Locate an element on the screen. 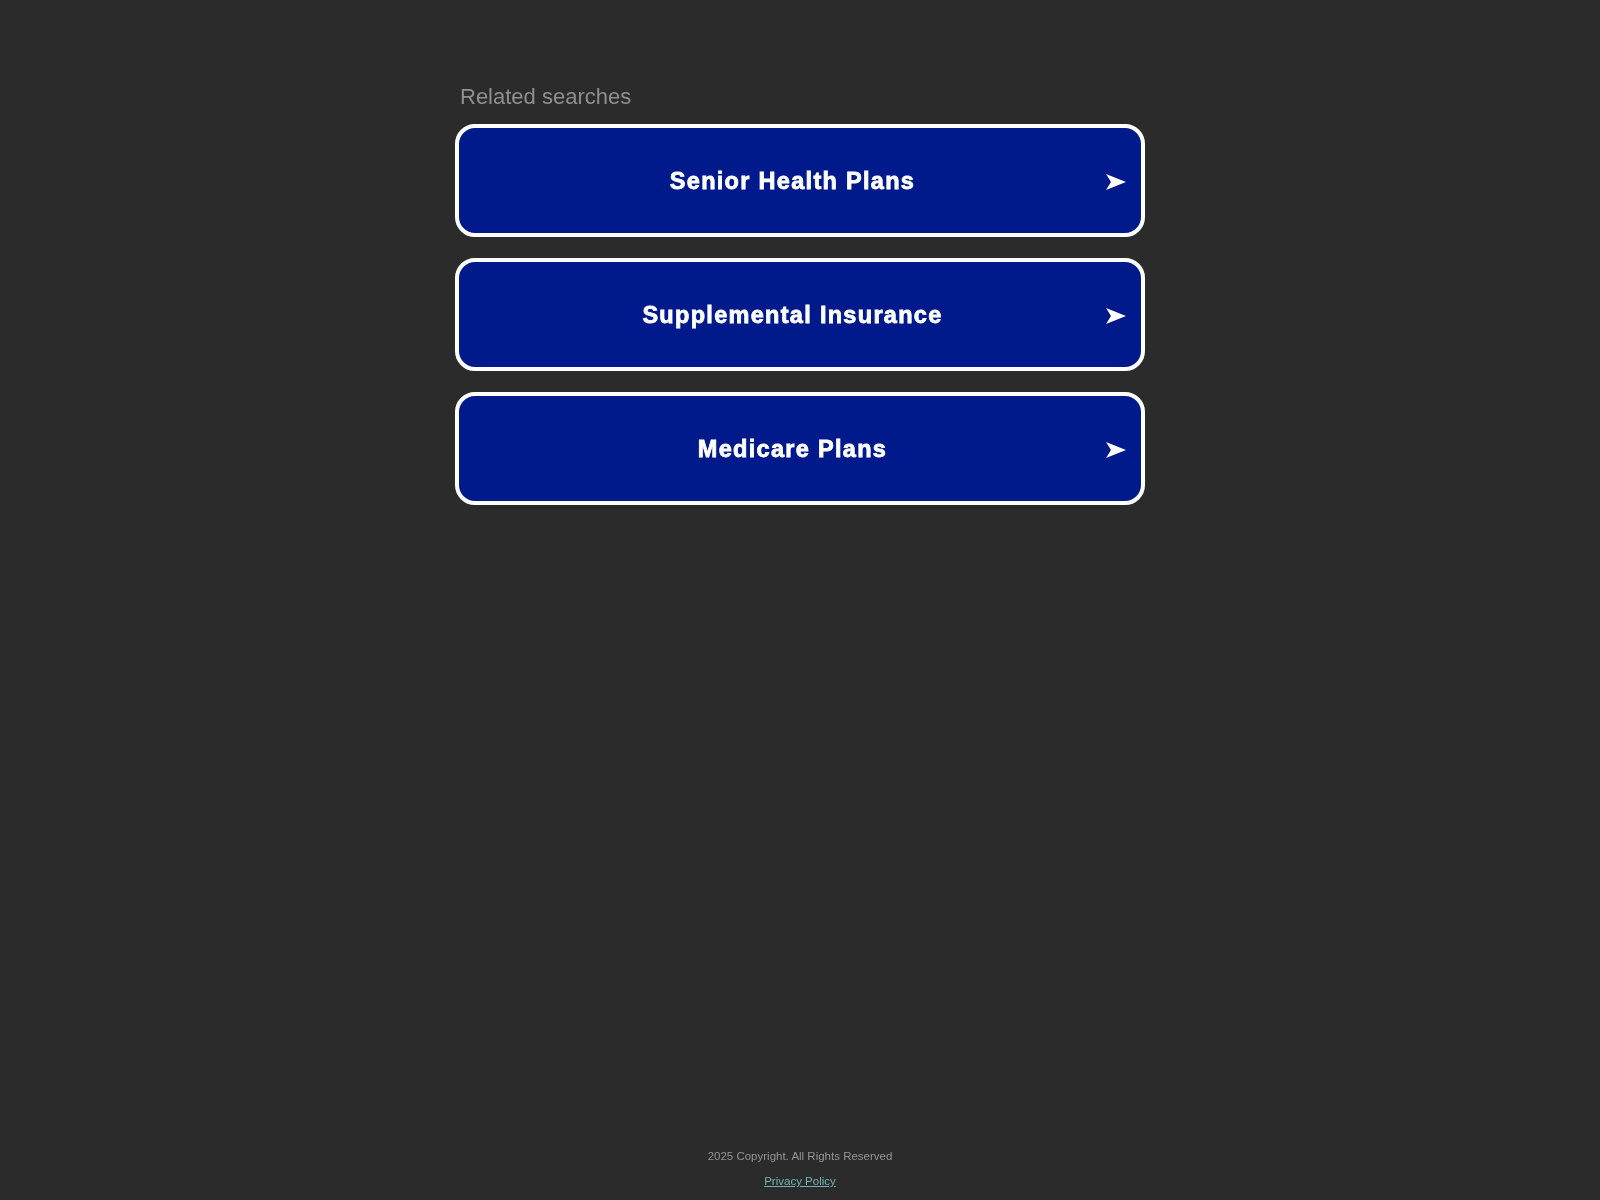 The image size is (1600, 1200). privacy-policy-link: Privacy Policy is located at coordinates (800, 1181).